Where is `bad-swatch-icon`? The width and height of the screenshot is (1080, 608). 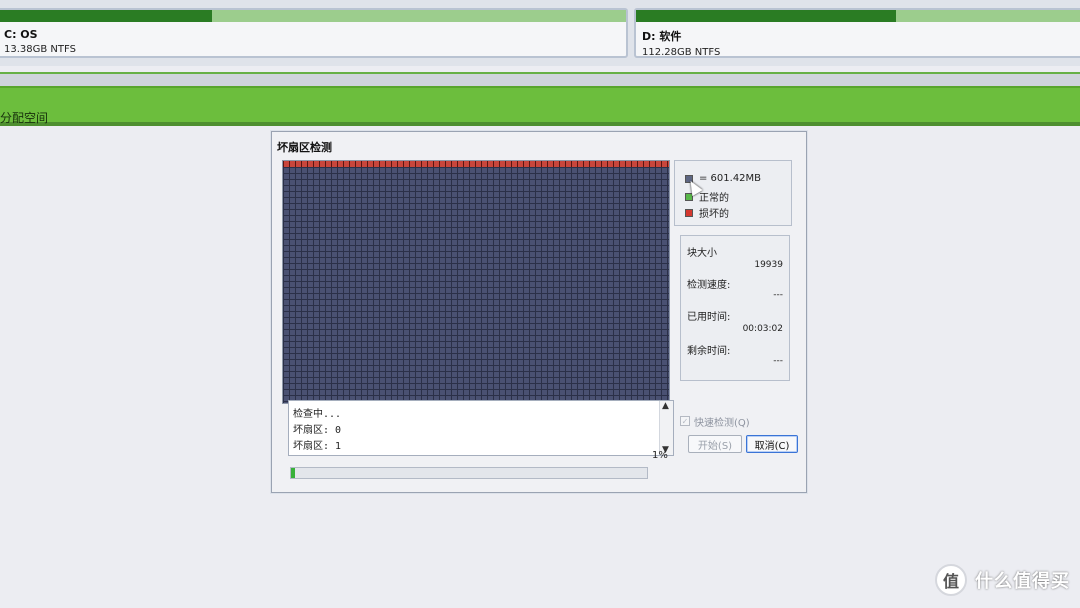 bad-swatch-icon is located at coordinates (689, 212).